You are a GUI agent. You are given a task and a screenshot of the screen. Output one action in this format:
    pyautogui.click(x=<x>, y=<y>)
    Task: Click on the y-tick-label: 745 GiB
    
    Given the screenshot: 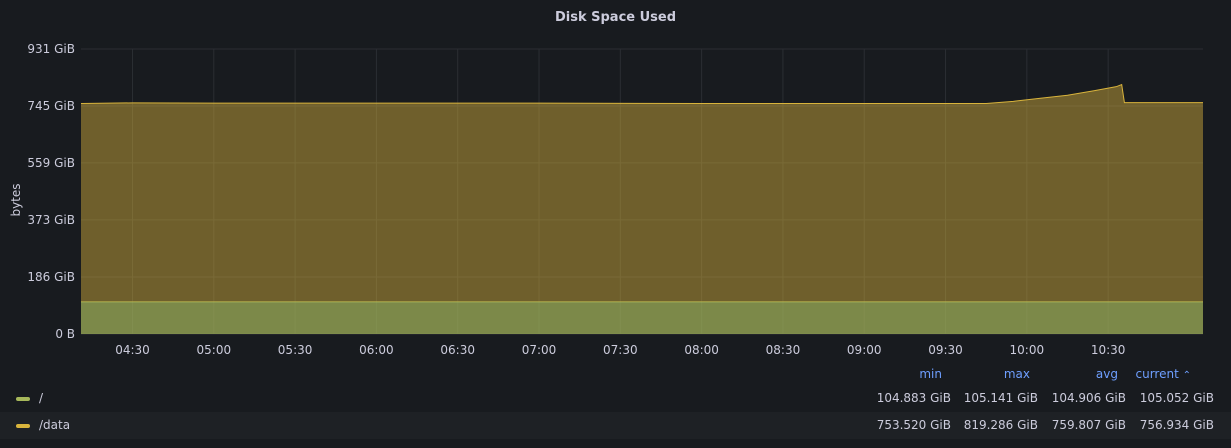 What is the action you would take?
    pyautogui.click(x=51, y=106)
    